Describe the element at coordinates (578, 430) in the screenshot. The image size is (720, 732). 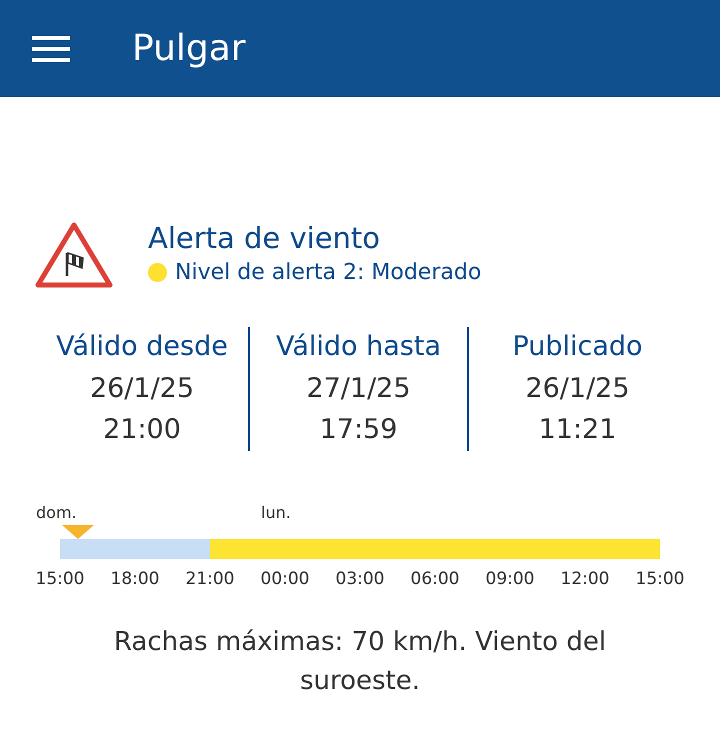
I see `validity-time: 11:21` at that location.